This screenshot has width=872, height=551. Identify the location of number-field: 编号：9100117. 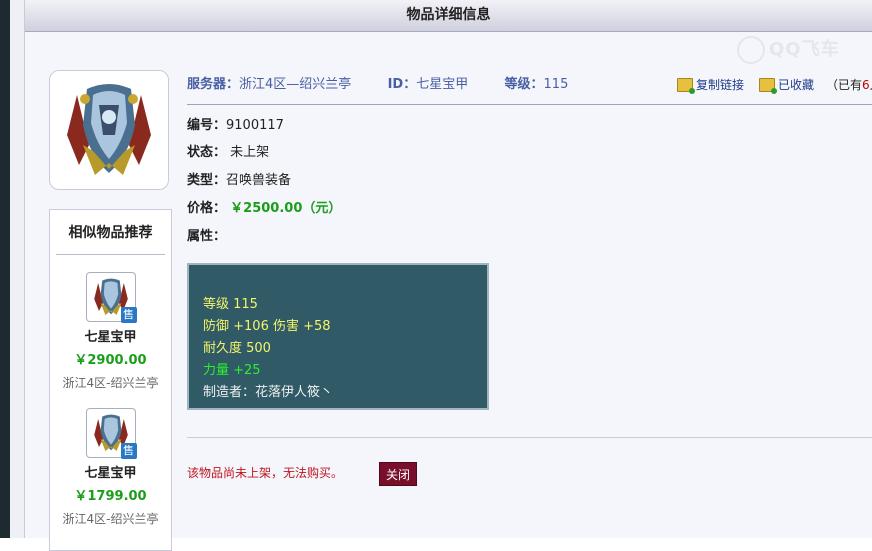
(235, 126).